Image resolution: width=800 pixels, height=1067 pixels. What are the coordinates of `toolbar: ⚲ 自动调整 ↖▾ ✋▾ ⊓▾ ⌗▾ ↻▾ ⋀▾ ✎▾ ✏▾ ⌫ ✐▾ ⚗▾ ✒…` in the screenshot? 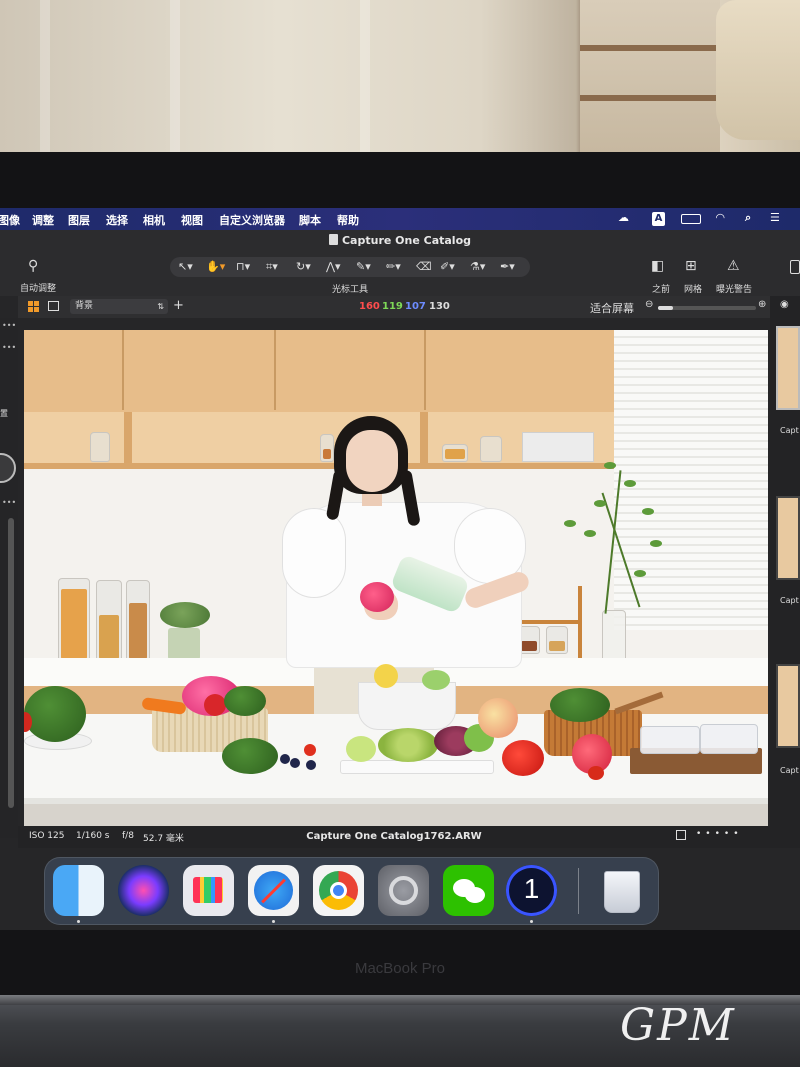 It's located at (400, 274).